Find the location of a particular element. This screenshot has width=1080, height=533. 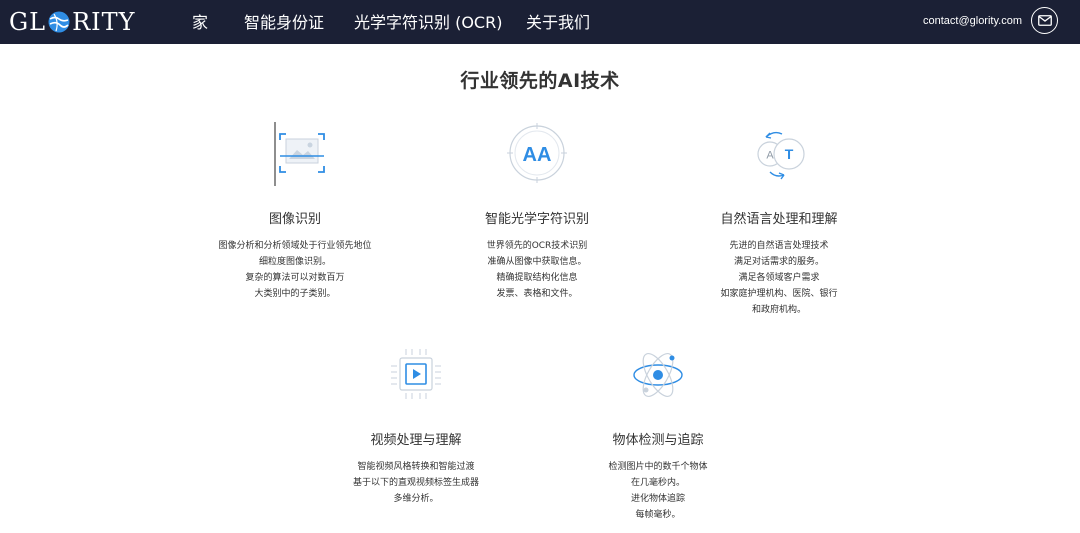

description-line: 复杂的算法可以对数百万 is located at coordinates (295, 278).